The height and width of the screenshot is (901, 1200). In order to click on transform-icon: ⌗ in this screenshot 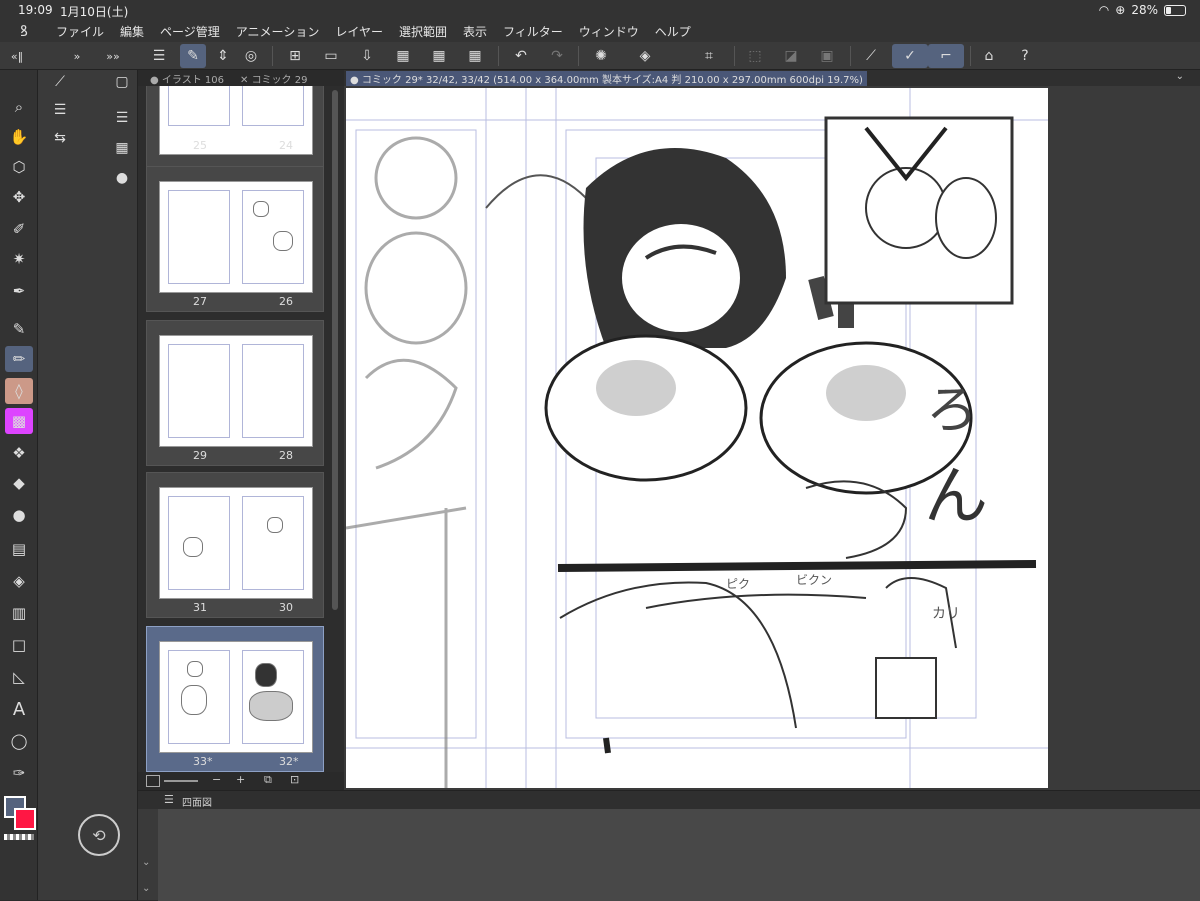, I will do `click(709, 56)`.